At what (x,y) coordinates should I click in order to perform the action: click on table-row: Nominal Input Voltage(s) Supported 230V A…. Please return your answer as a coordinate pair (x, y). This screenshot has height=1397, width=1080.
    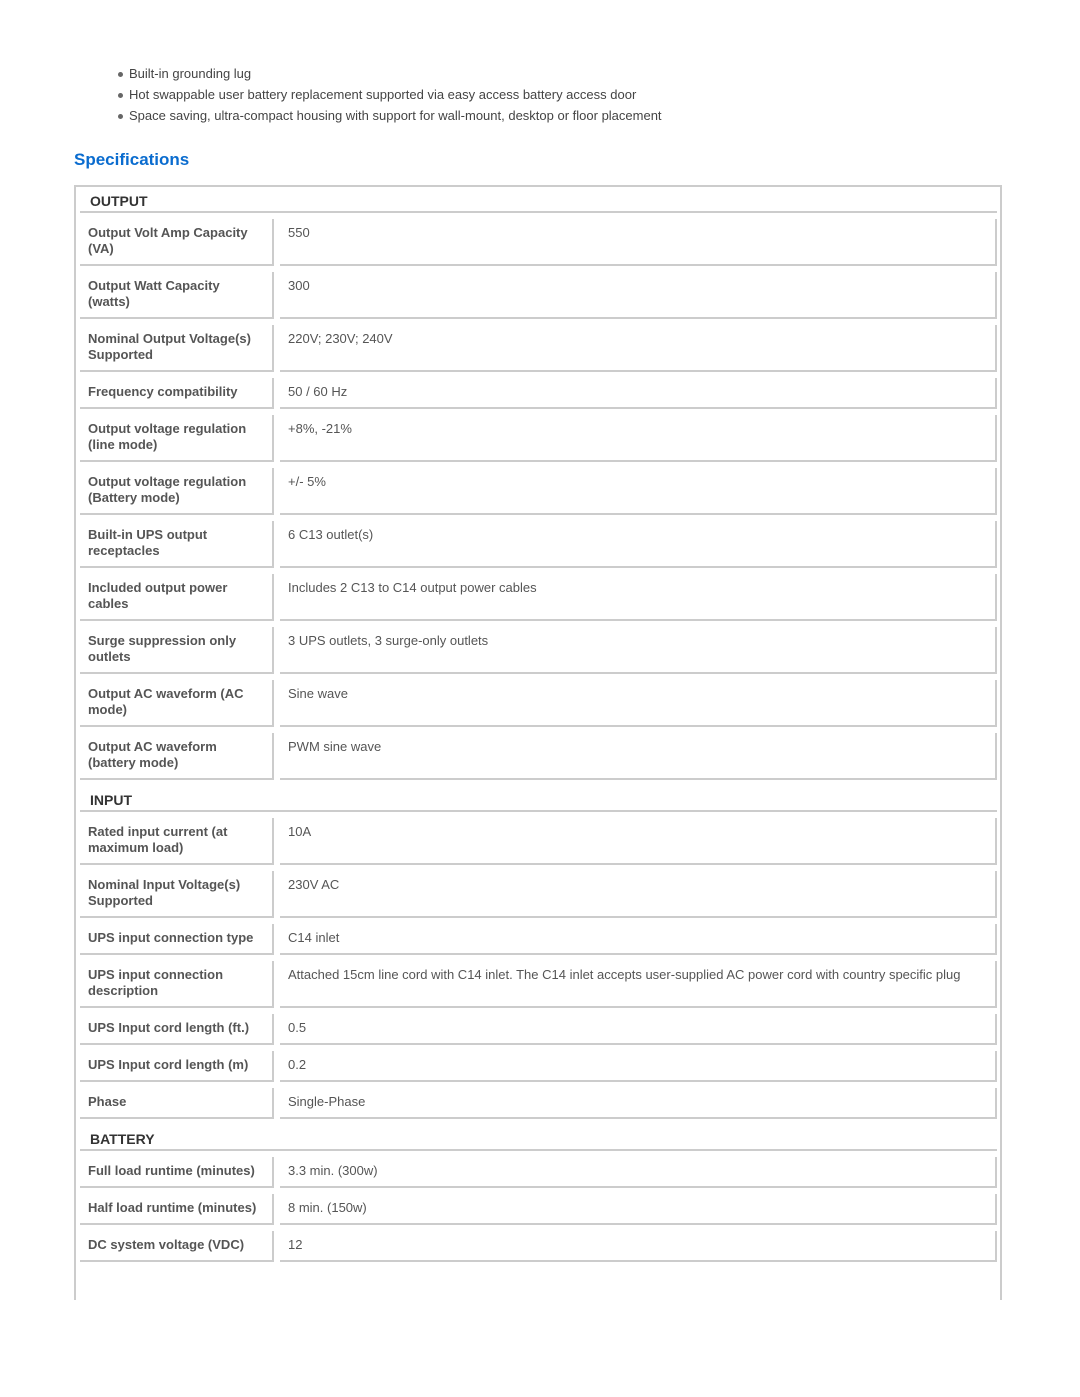
    Looking at the image, I should click on (538, 894).